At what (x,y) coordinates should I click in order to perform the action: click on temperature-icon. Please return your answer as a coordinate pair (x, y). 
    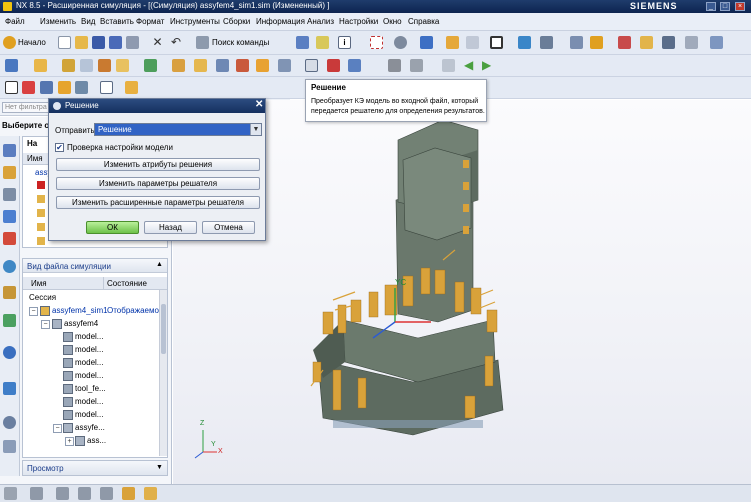
    Looking at the image, I should click on (150, 65).